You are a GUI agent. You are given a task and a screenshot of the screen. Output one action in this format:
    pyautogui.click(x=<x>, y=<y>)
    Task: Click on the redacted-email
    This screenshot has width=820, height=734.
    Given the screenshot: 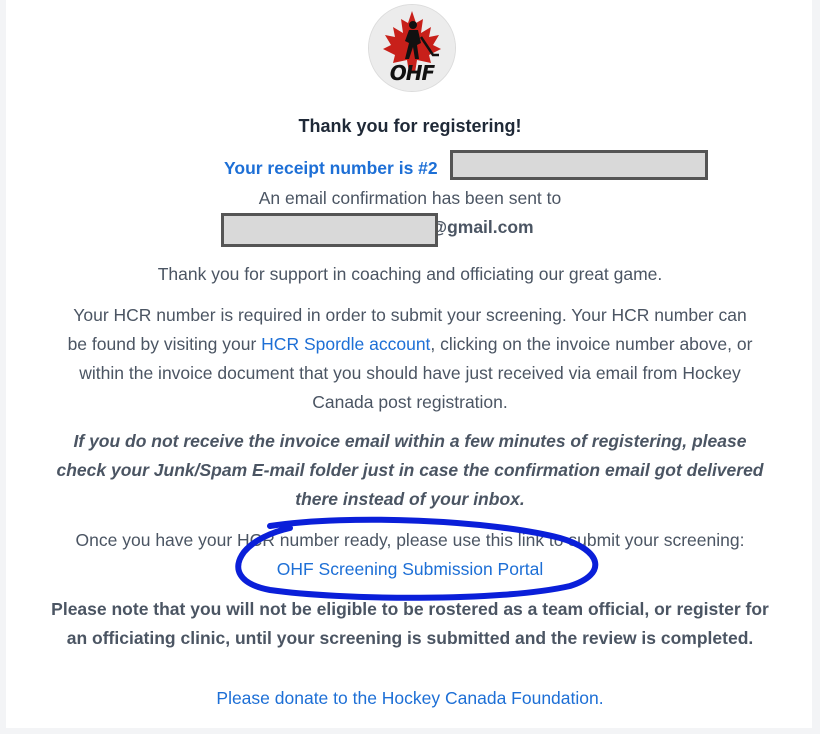 What is the action you would take?
    pyautogui.click(x=329, y=230)
    